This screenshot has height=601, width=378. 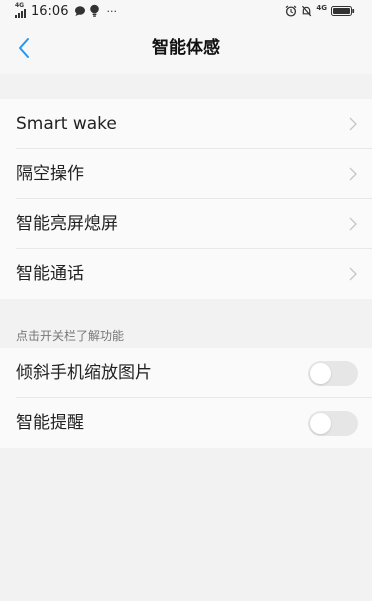 What do you see at coordinates (343, 11) in the screenshot?
I see `battery-icon` at bounding box center [343, 11].